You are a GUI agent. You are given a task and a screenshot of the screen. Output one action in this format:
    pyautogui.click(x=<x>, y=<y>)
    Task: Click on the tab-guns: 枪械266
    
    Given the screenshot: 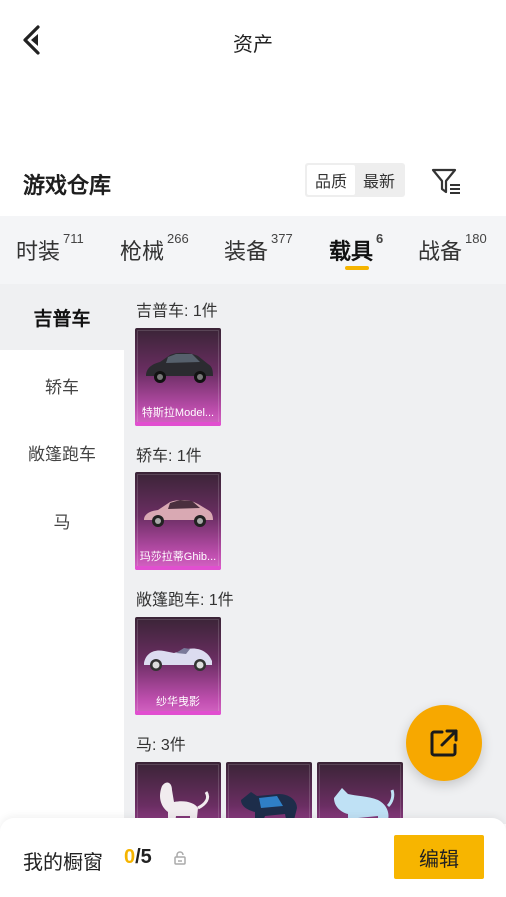 What is the action you would take?
    pyautogui.click(x=154, y=248)
    